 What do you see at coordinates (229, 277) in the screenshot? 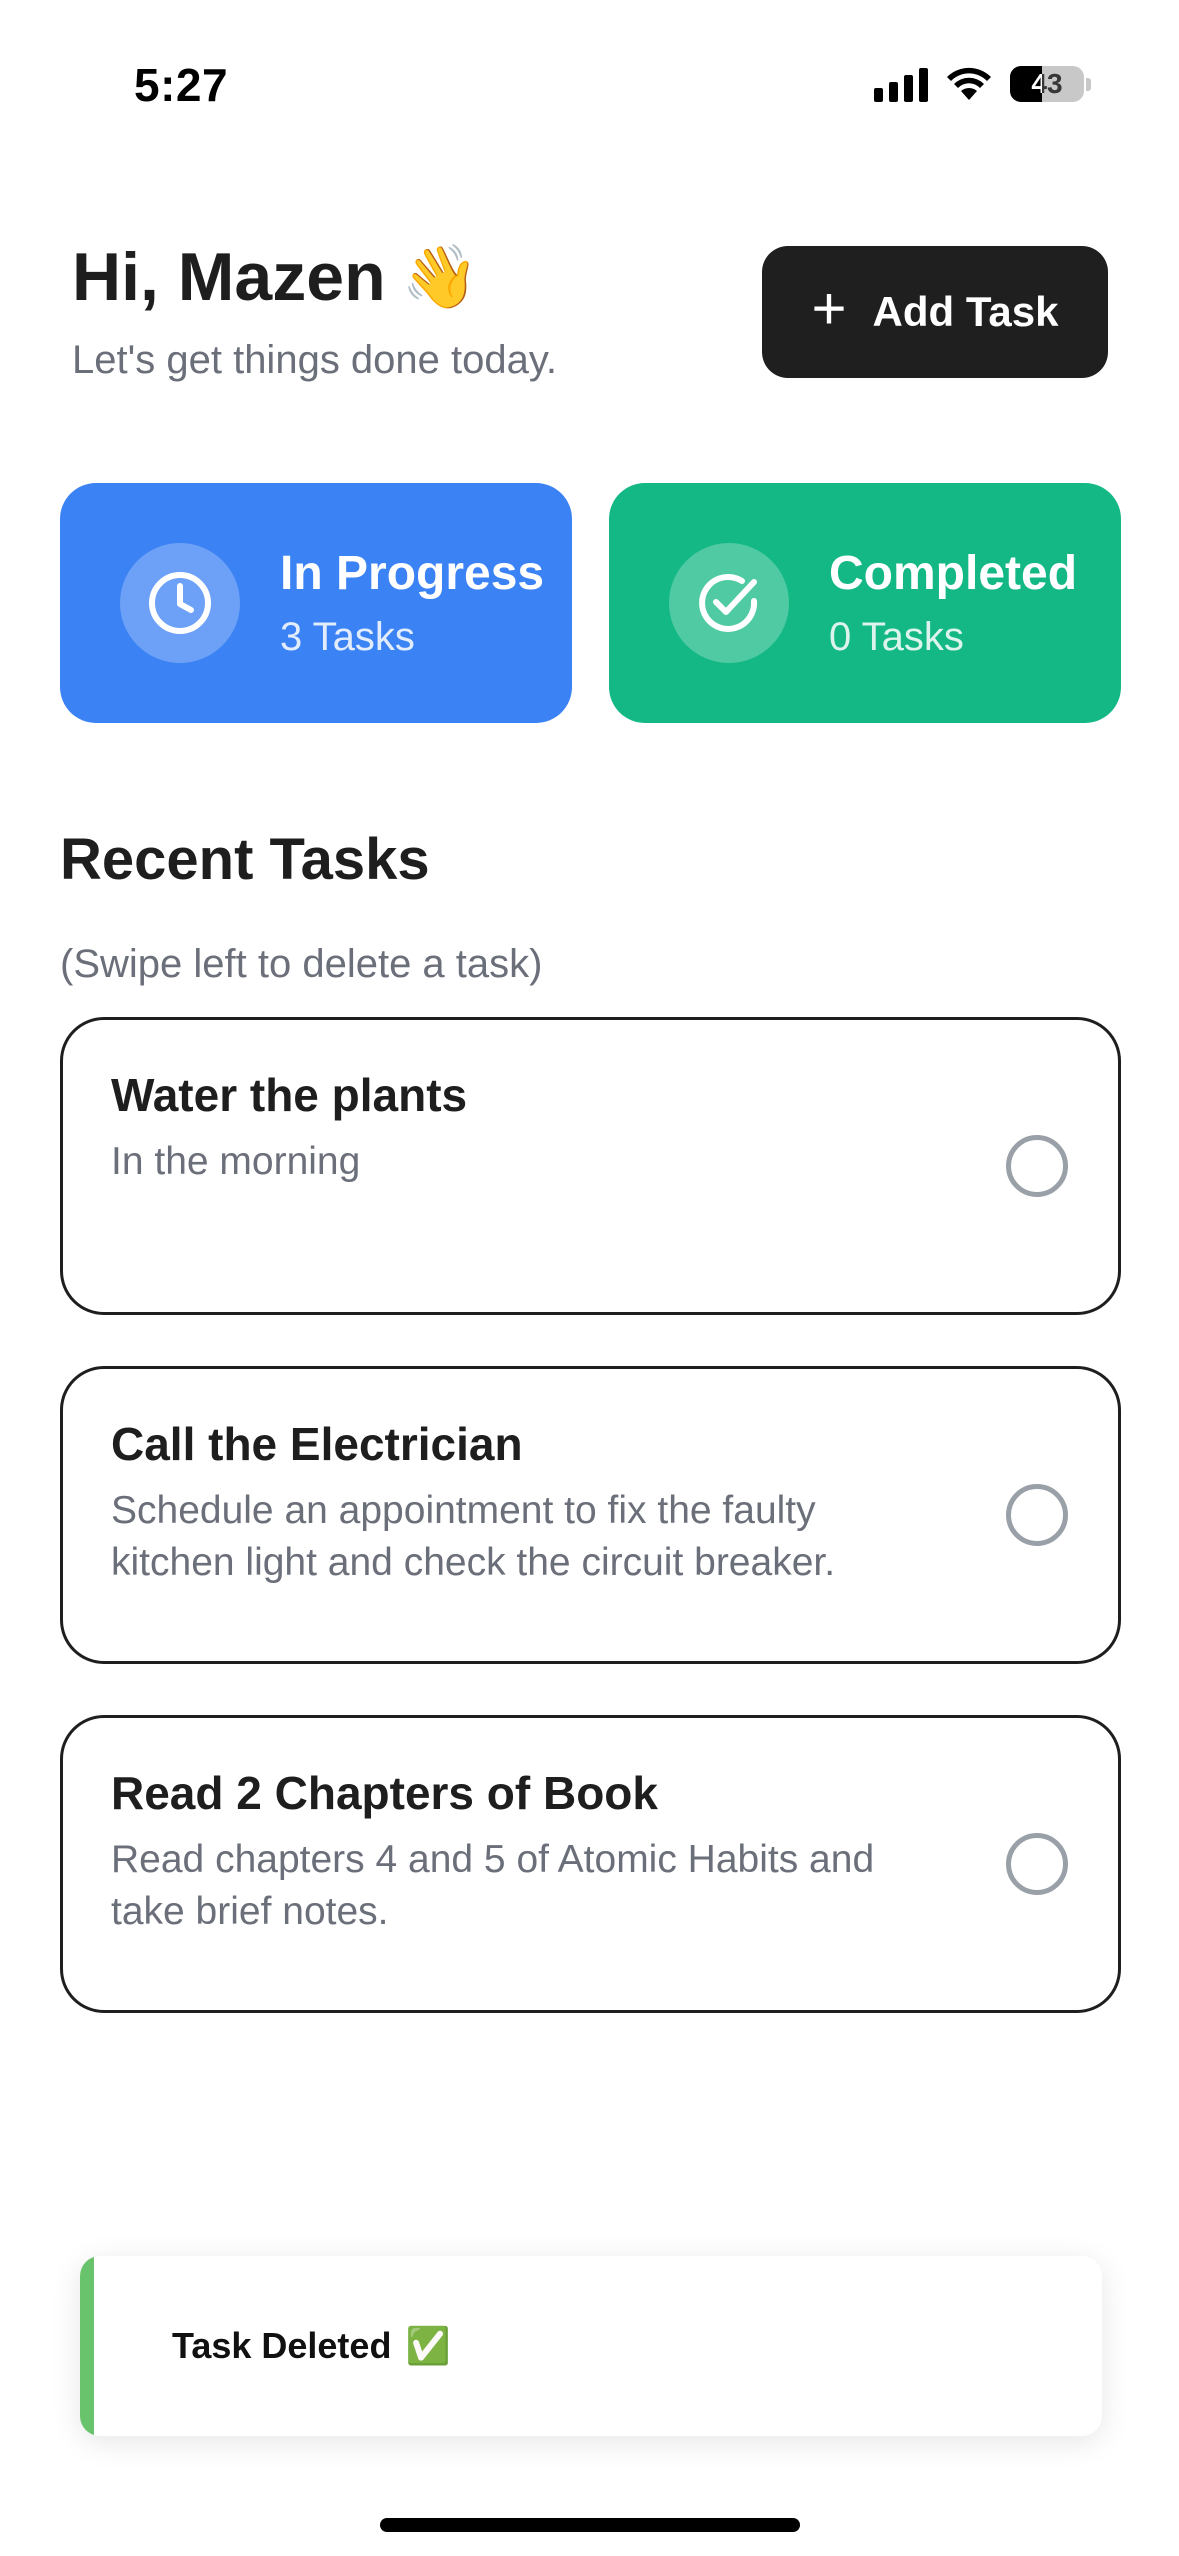
I see `greeting-text: Hi, Mazen` at bounding box center [229, 277].